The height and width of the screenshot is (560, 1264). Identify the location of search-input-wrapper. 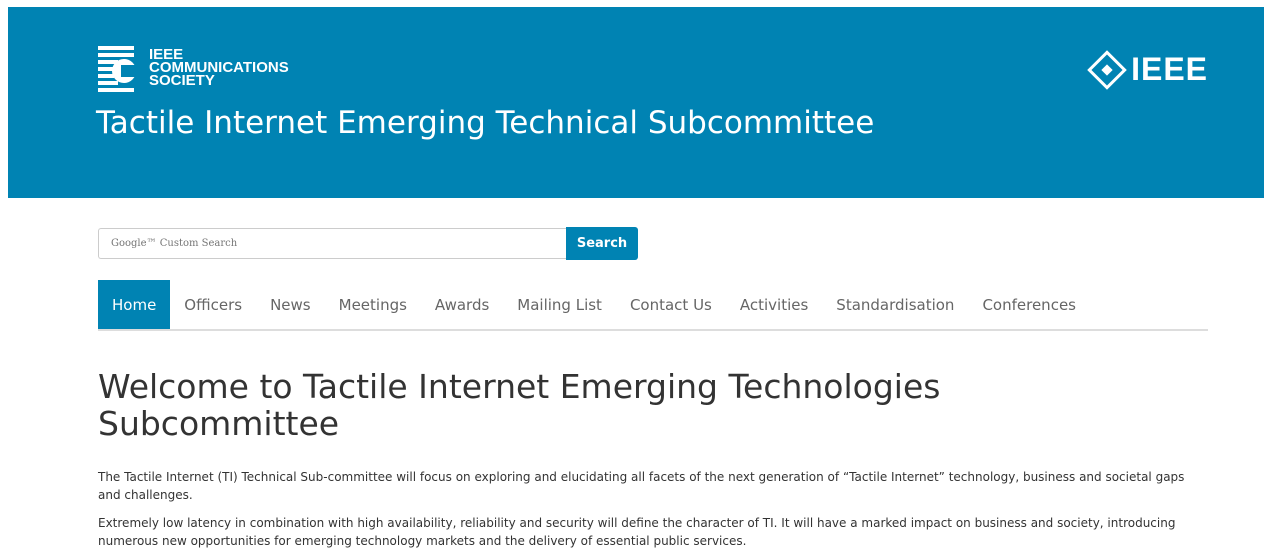
(332, 243).